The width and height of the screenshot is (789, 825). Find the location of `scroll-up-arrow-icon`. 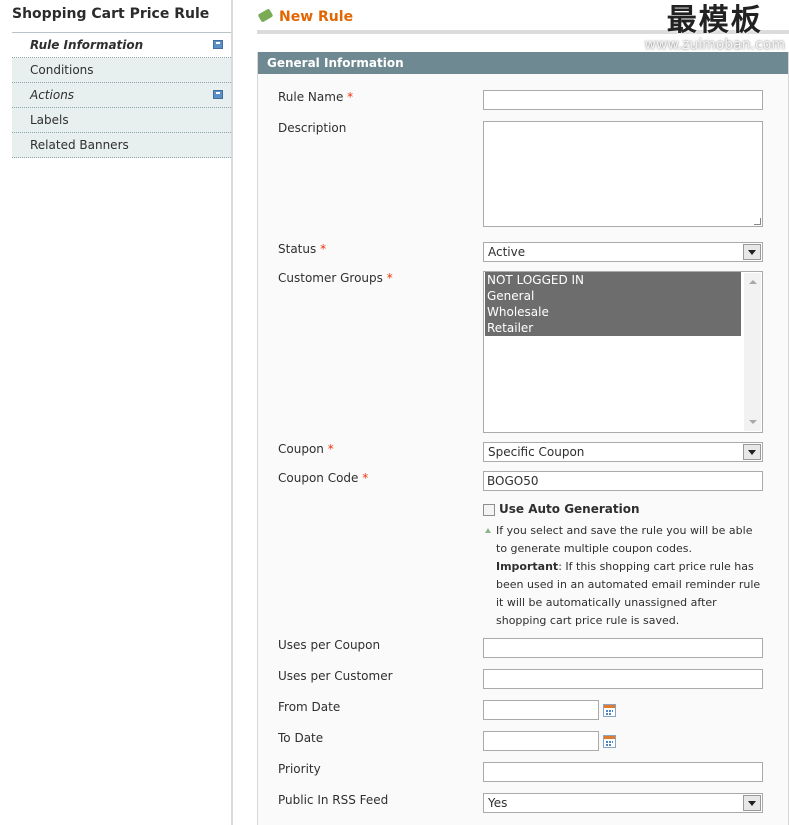

scroll-up-arrow-icon is located at coordinates (753, 282).